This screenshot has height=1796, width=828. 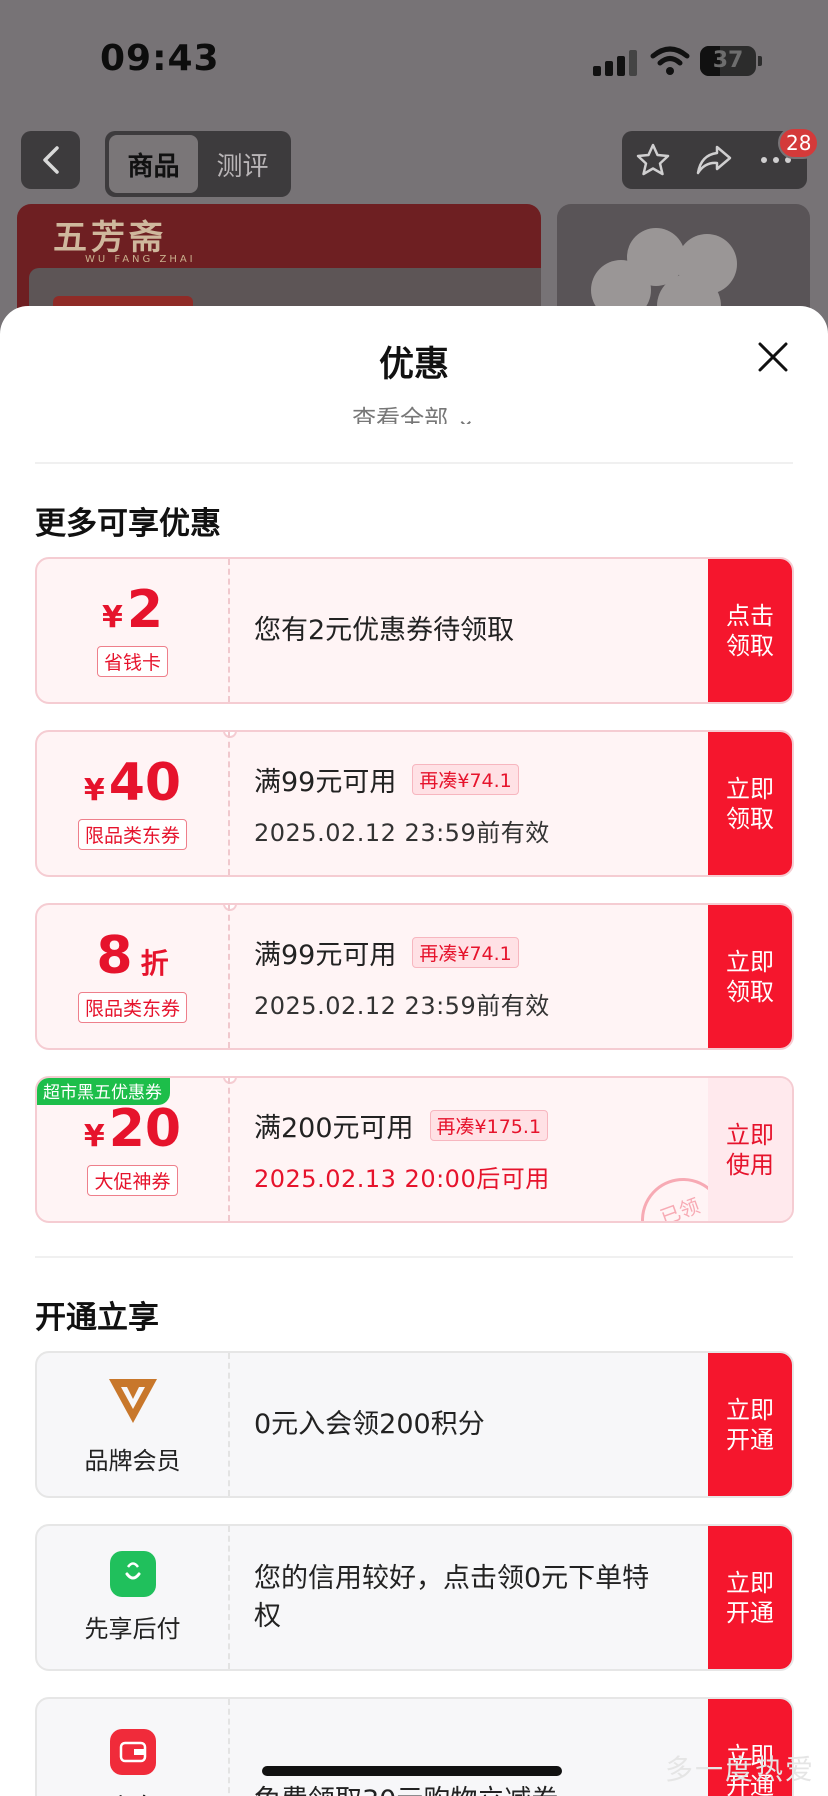 I want to click on back-button, so click(x=50, y=160).